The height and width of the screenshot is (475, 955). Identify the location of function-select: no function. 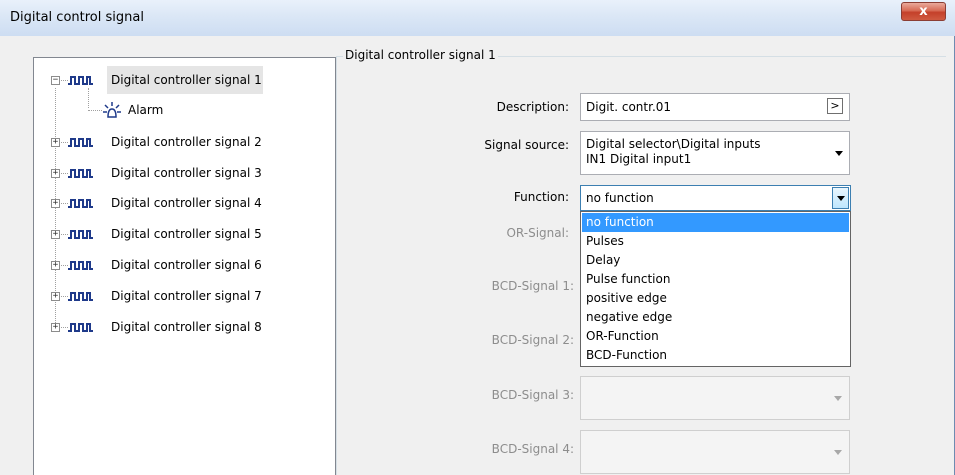
(715, 198).